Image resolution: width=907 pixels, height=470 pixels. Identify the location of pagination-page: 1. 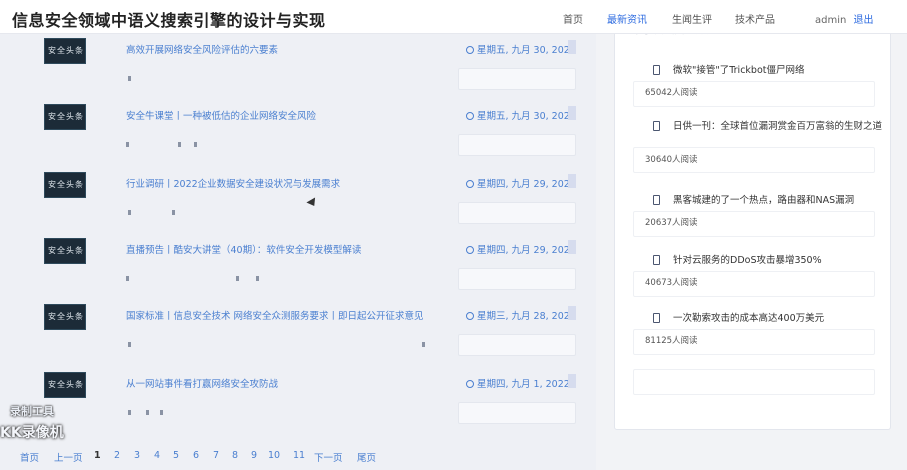
(97, 455).